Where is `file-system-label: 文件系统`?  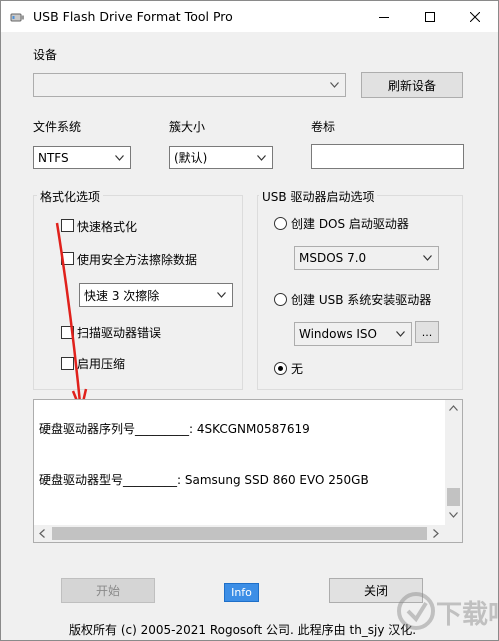
file-system-label: 文件系统 is located at coordinates (57, 127).